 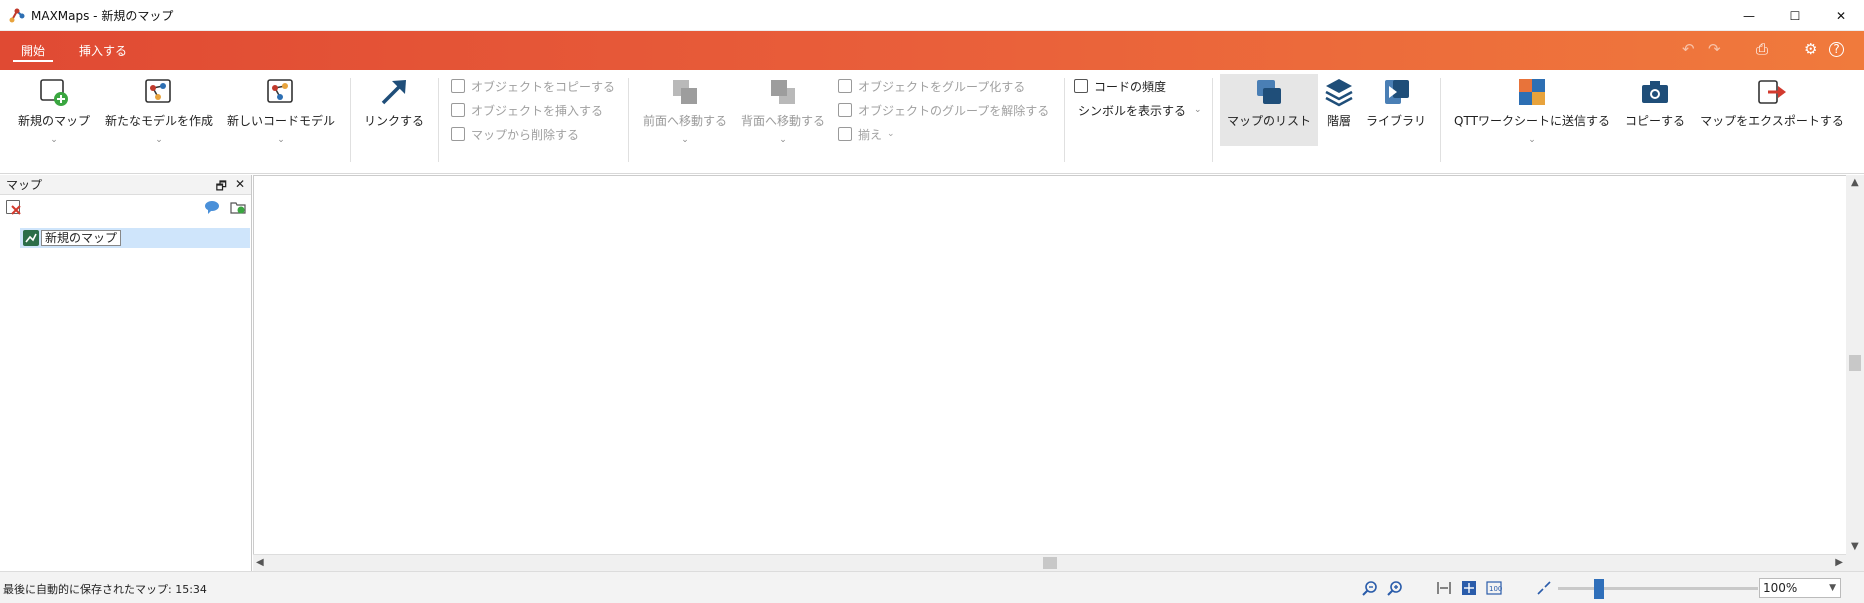 What do you see at coordinates (1655, 92) in the screenshot?
I see `camera-icon` at bounding box center [1655, 92].